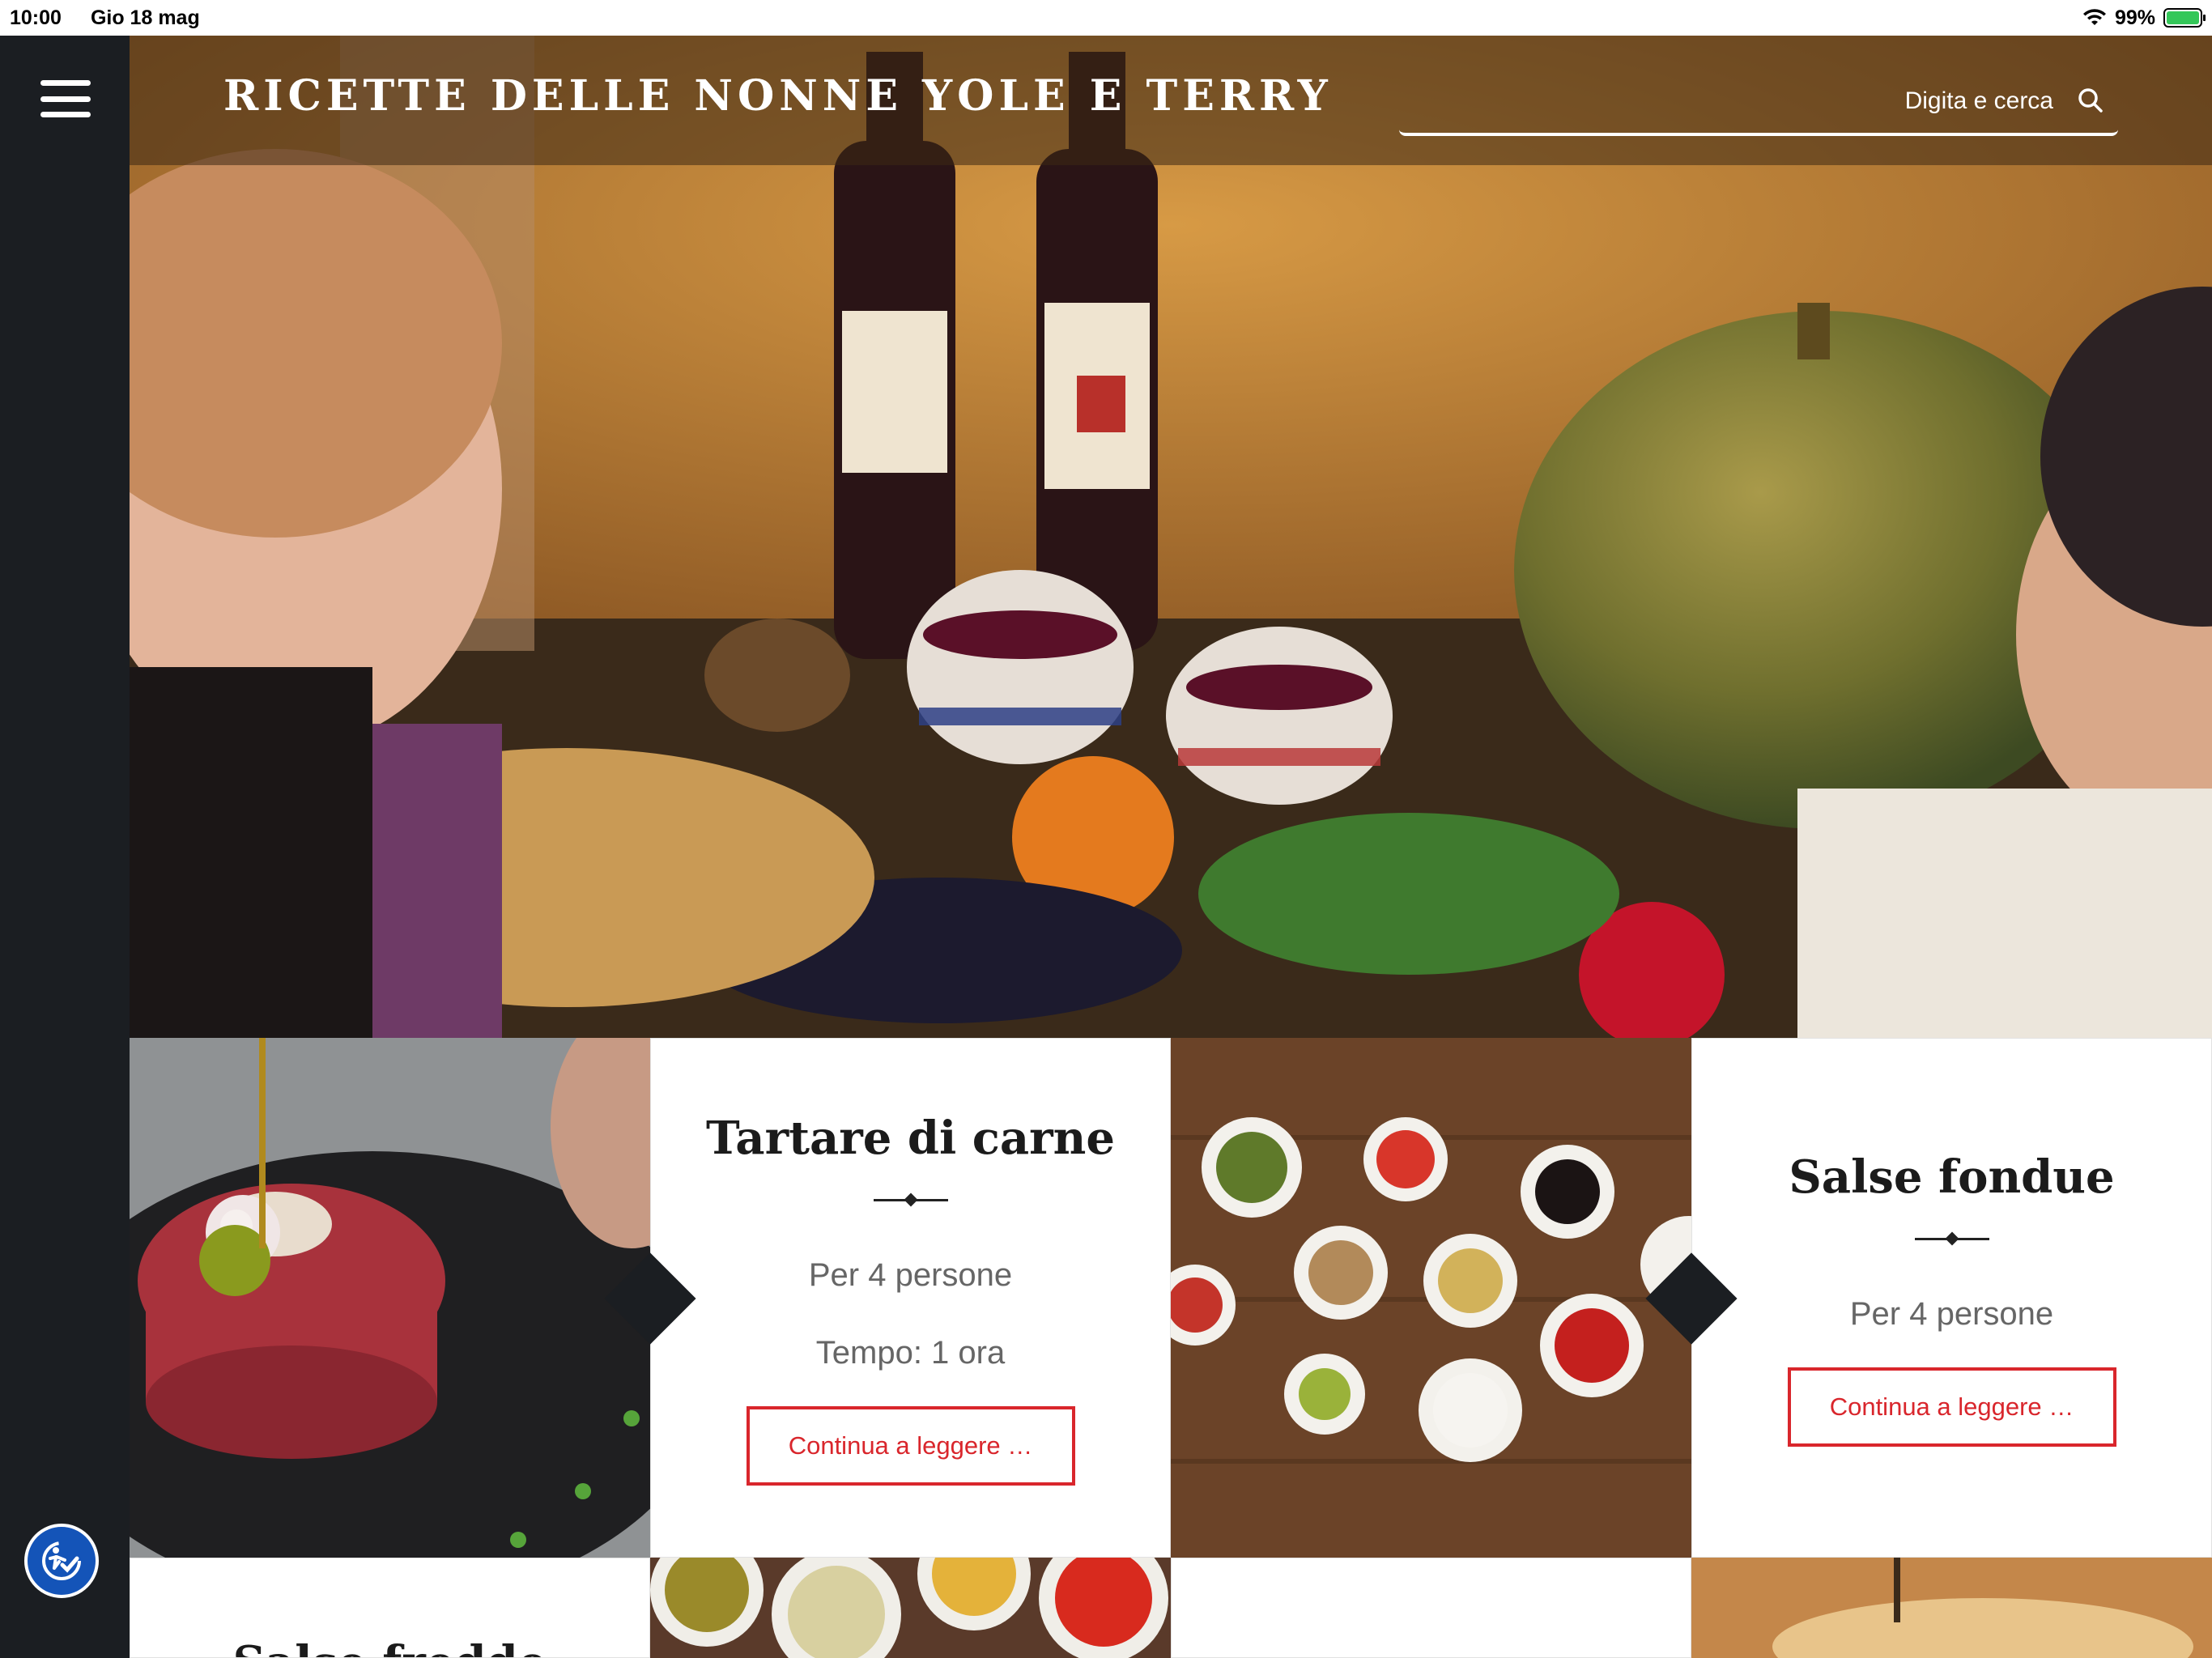 The width and height of the screenshot is (2212, 1658). I want to click on status-bar: 10:00 Gio 18 mag 99%, so click(1106, 18).